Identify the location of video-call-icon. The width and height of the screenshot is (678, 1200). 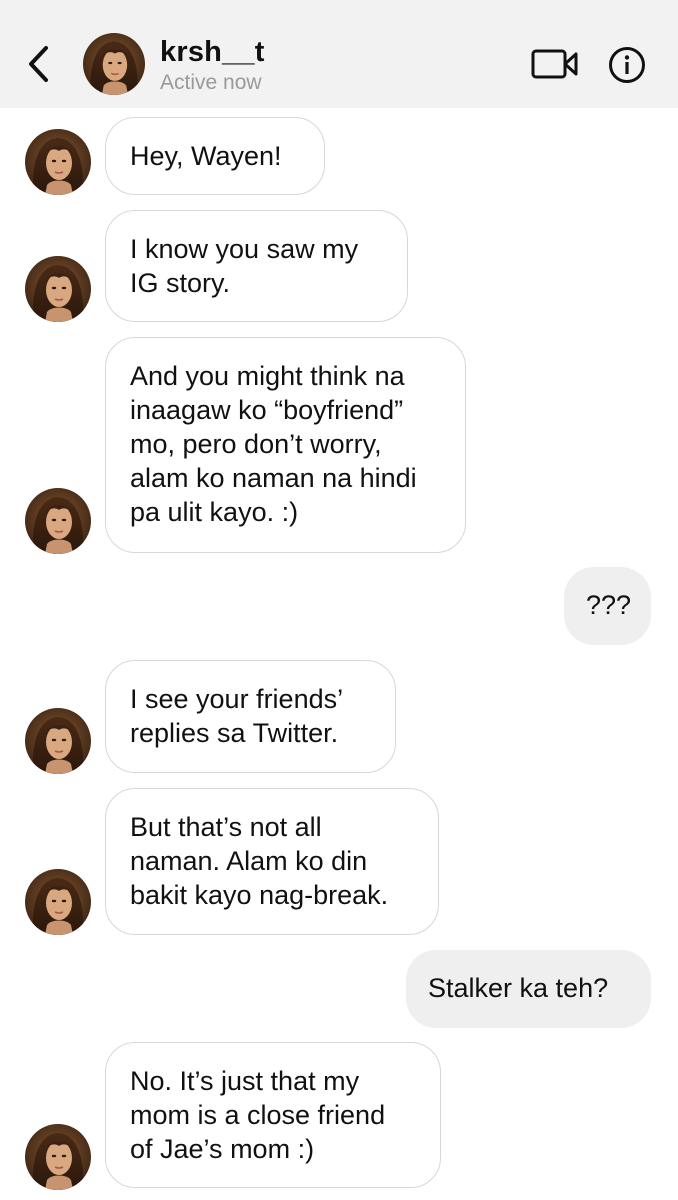
(554, 64).